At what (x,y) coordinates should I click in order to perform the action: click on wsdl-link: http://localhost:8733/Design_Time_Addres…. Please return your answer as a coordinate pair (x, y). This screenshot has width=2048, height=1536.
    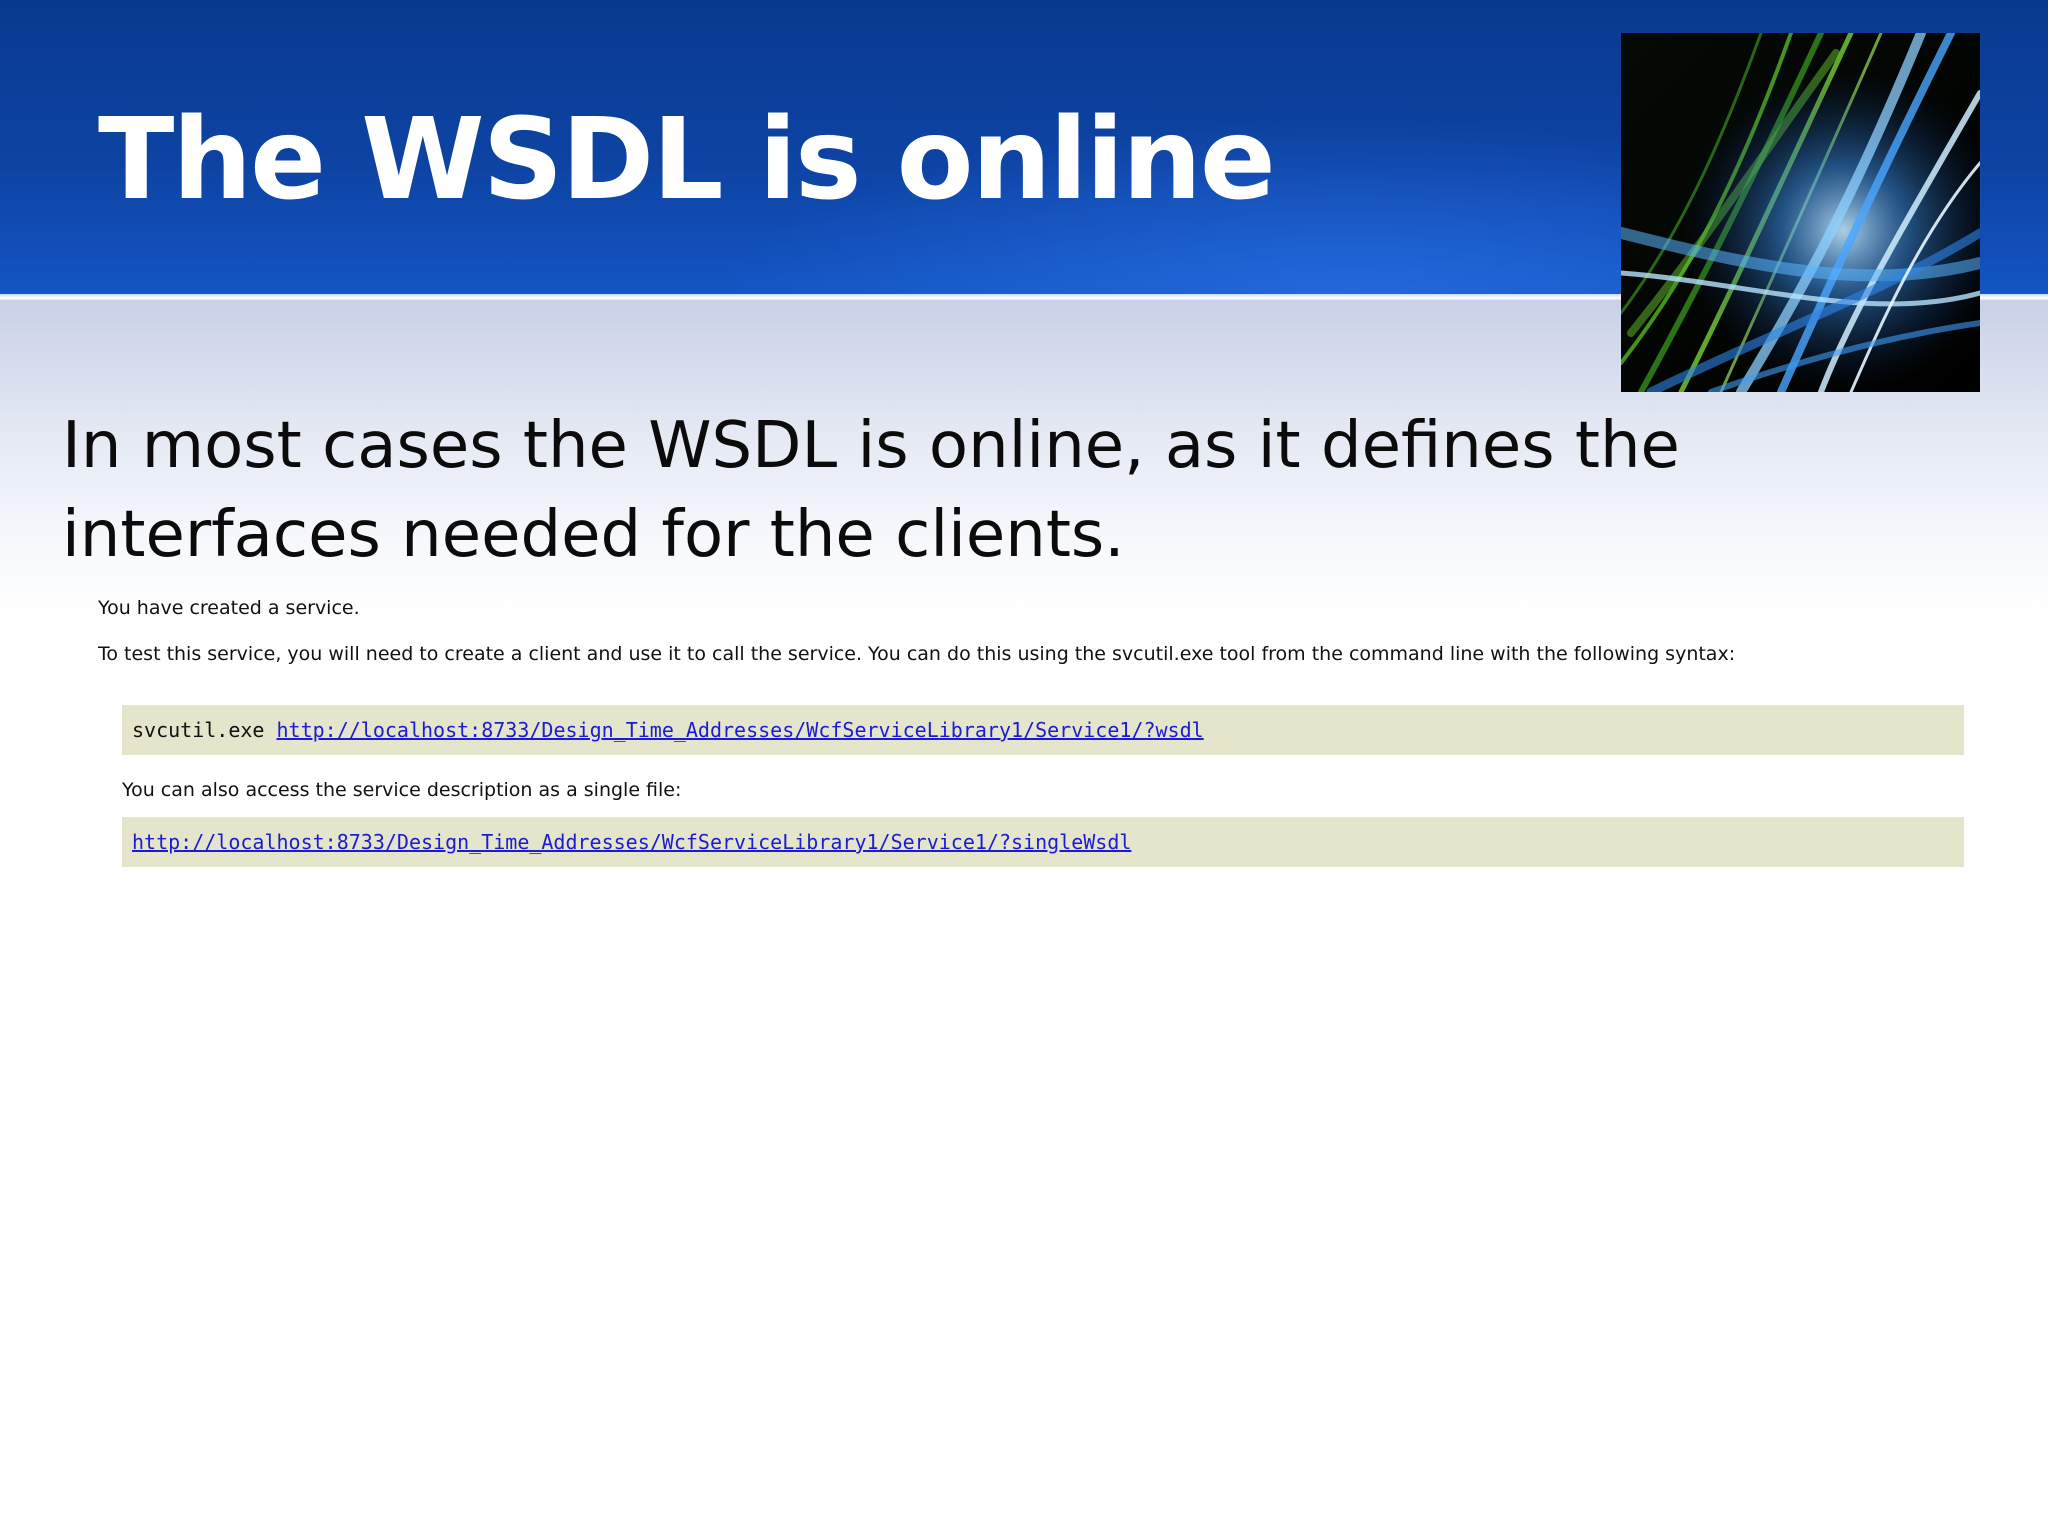
    Looking at the image, I should click on (740, 730).